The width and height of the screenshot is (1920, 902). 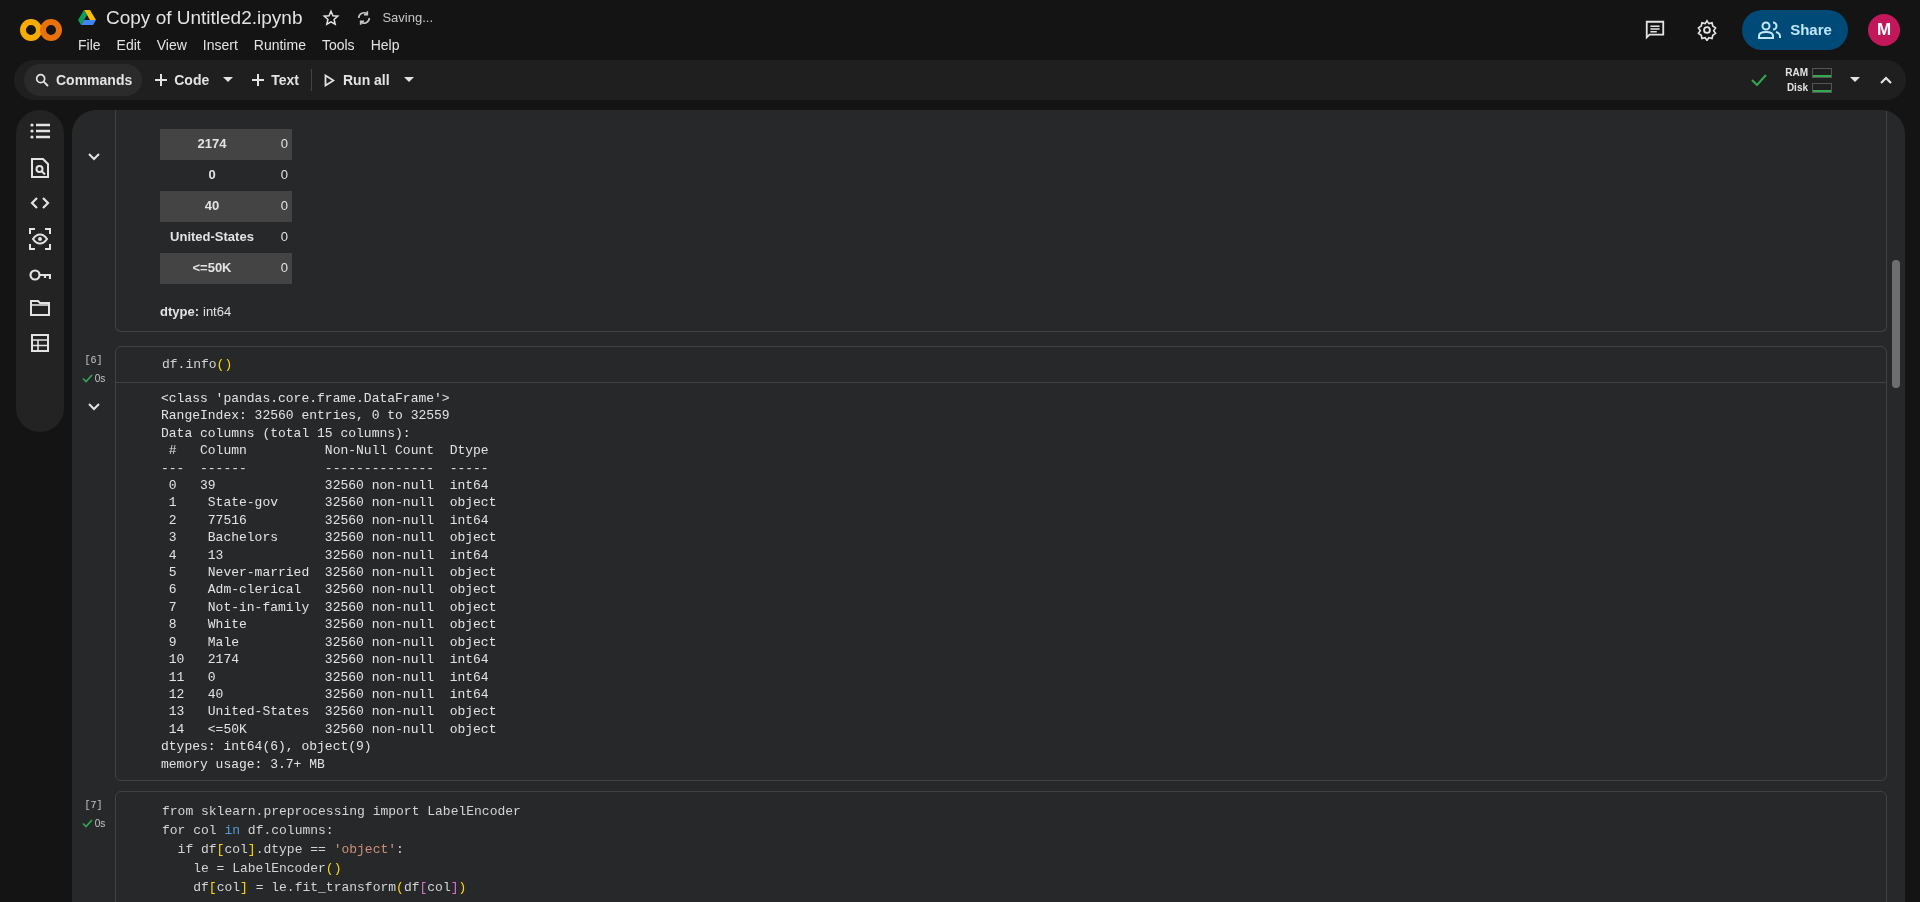 What do you see at coordinates (332, 625) in the screenshot?
I see `output-line: 8 White 32560 non-null object` at bounding box center [332, 625].